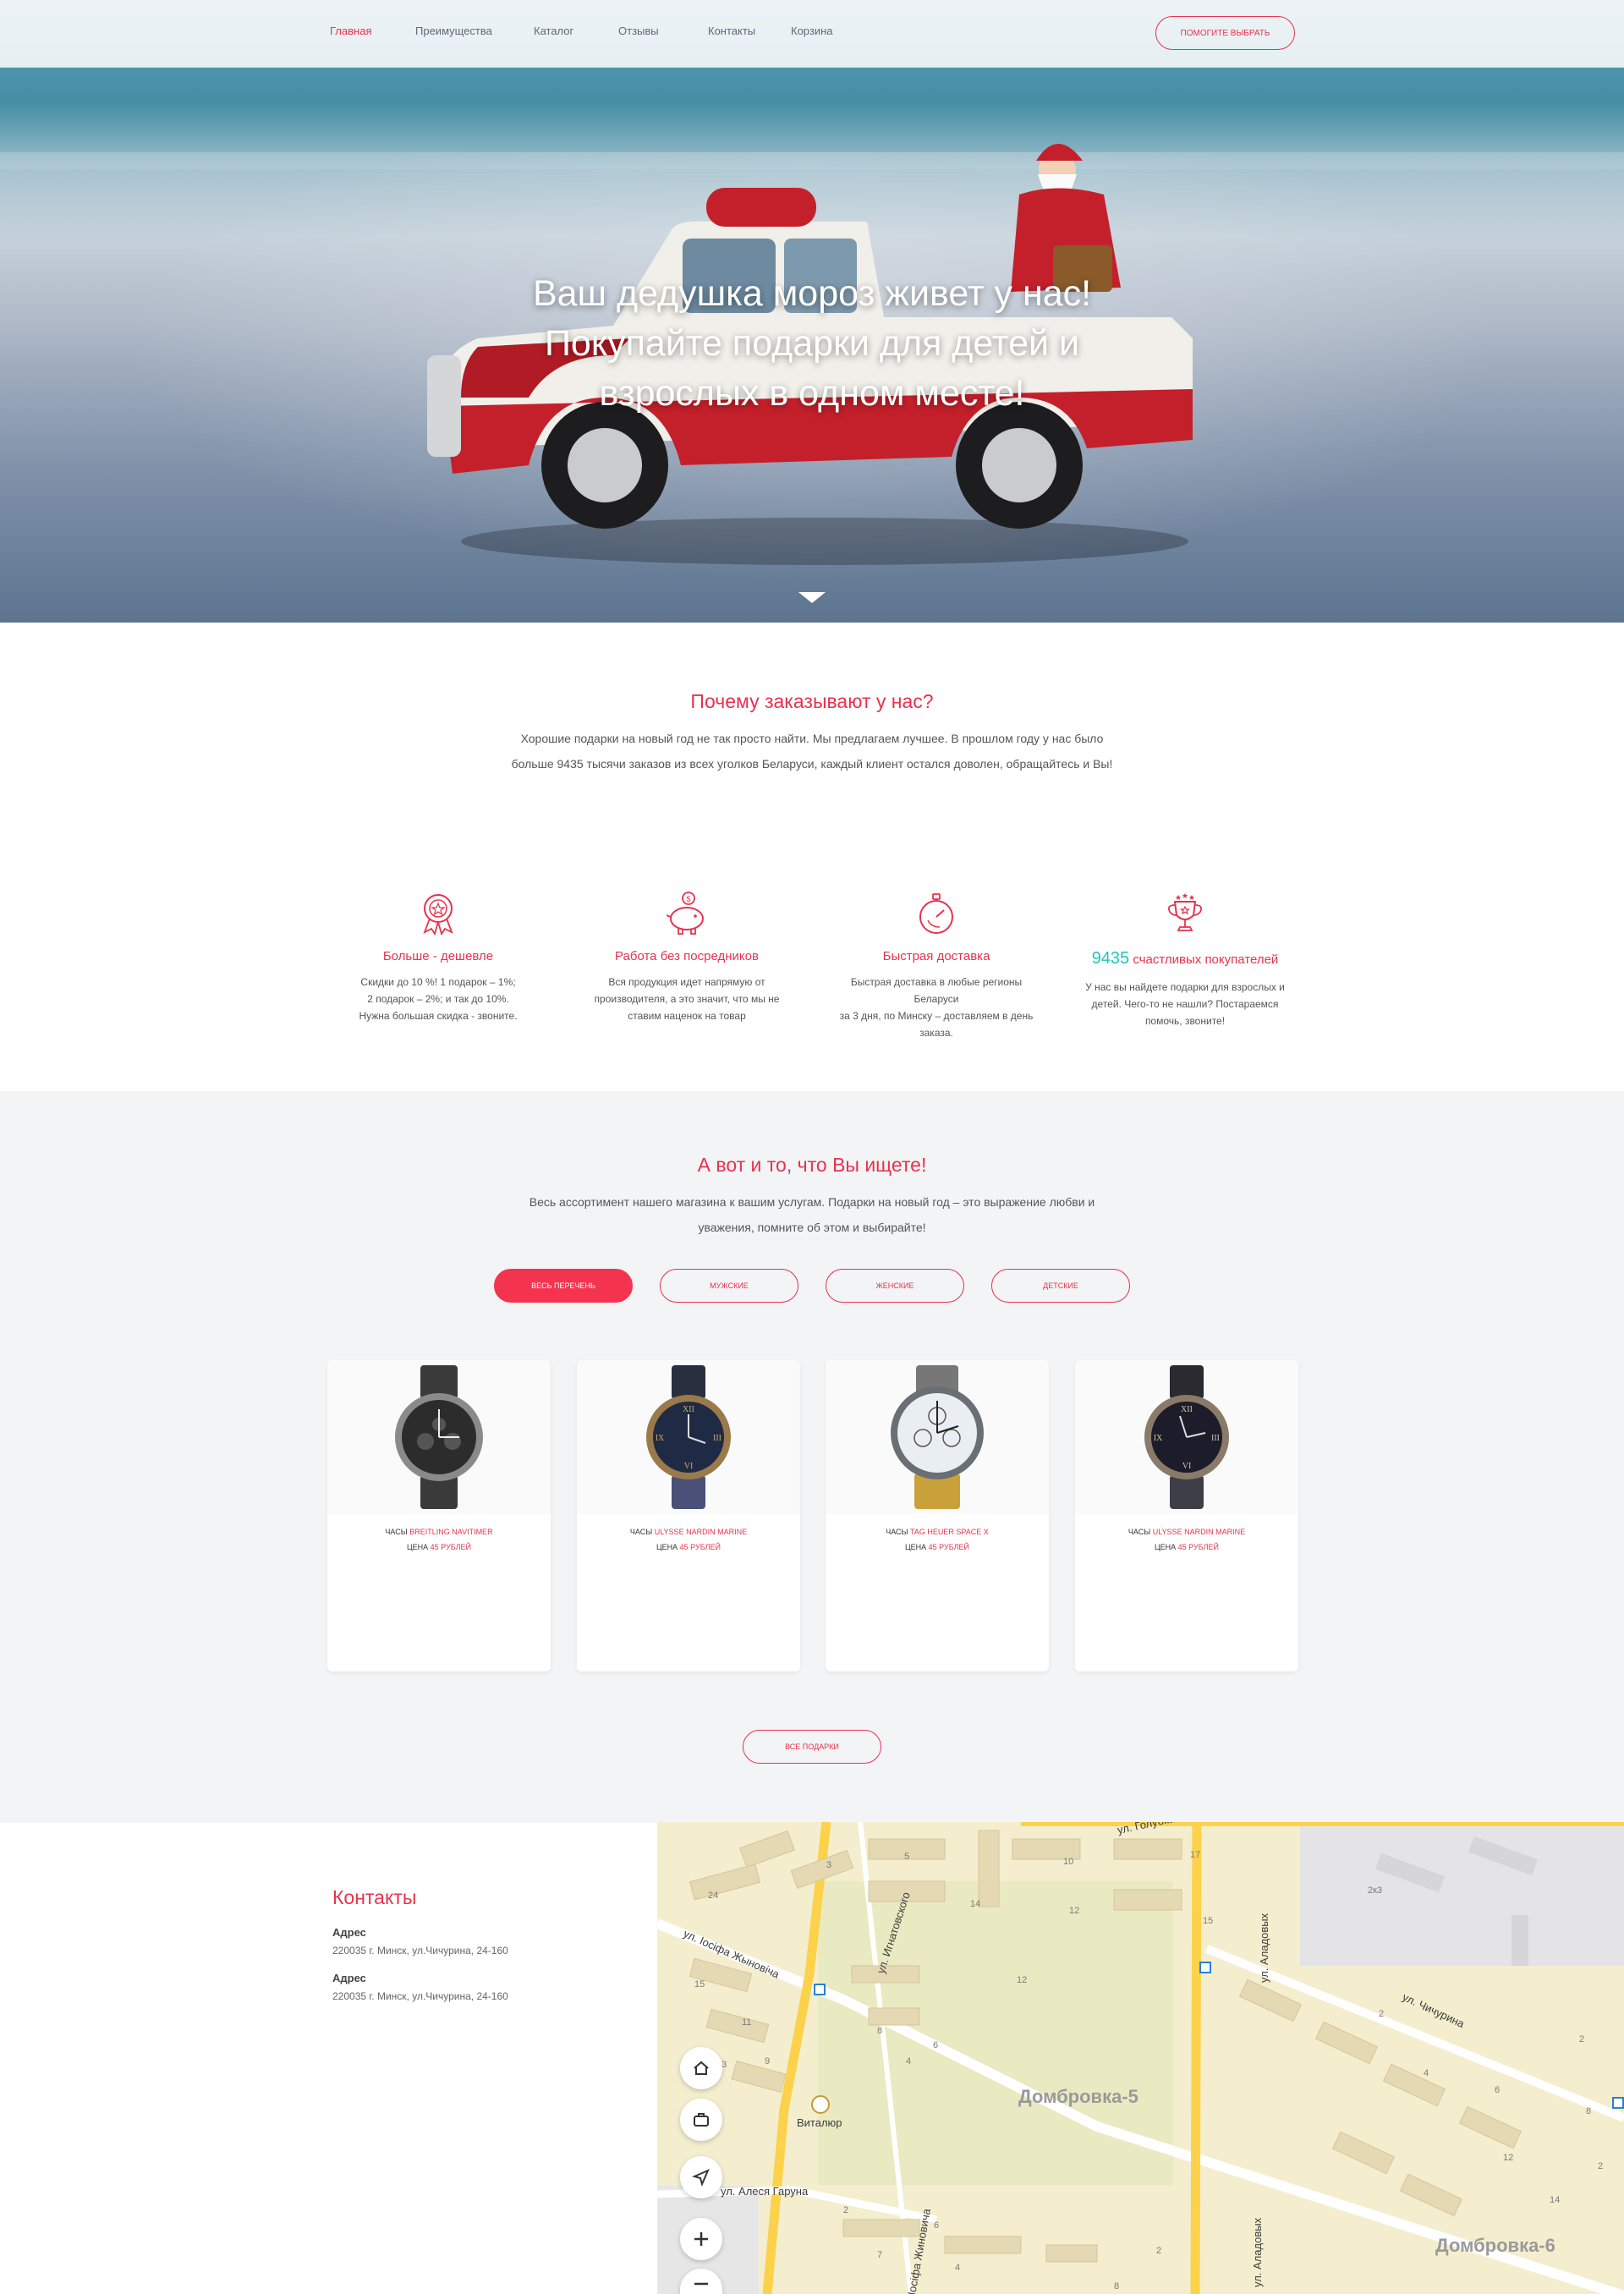 The width and height of the screenshot is (1624, 2294). I want to click on map-locate-button, so click(701, 2177).